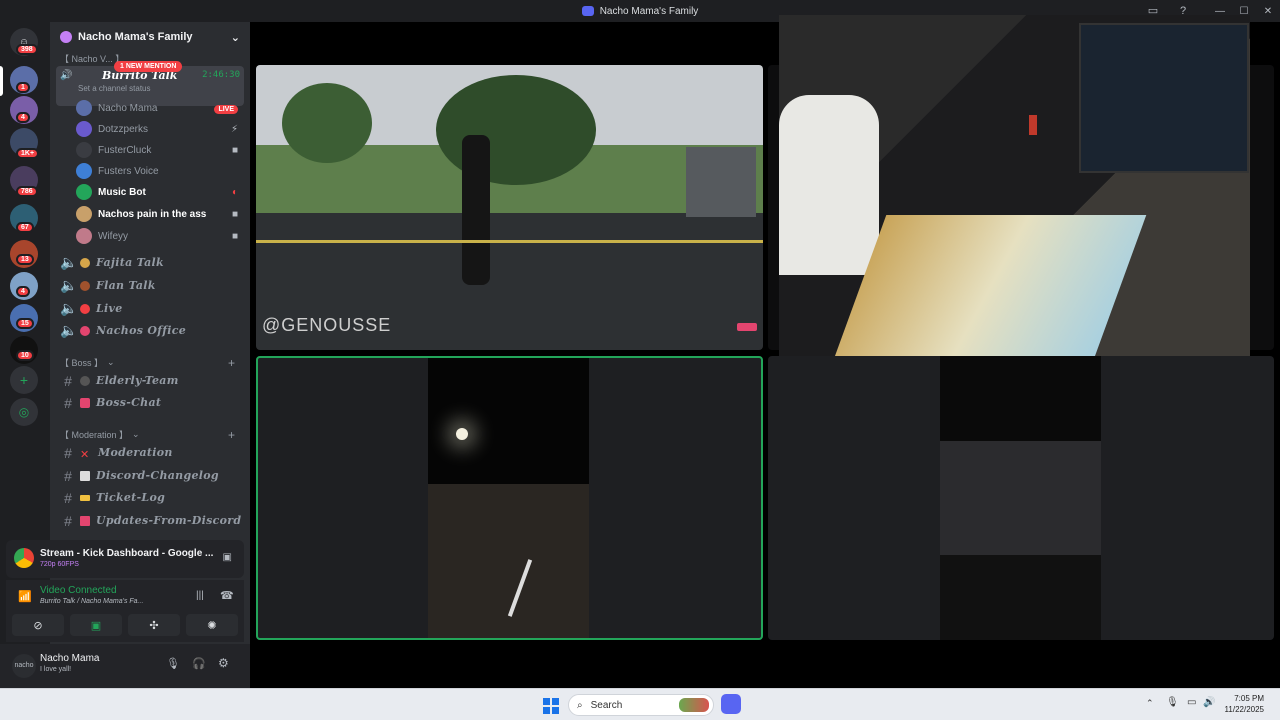 This screenshot has height=720, width=1280. What do you see at coordinates (25, 227) in the screenshot?
I see `badge: 67` at bounding box center [25, 227].